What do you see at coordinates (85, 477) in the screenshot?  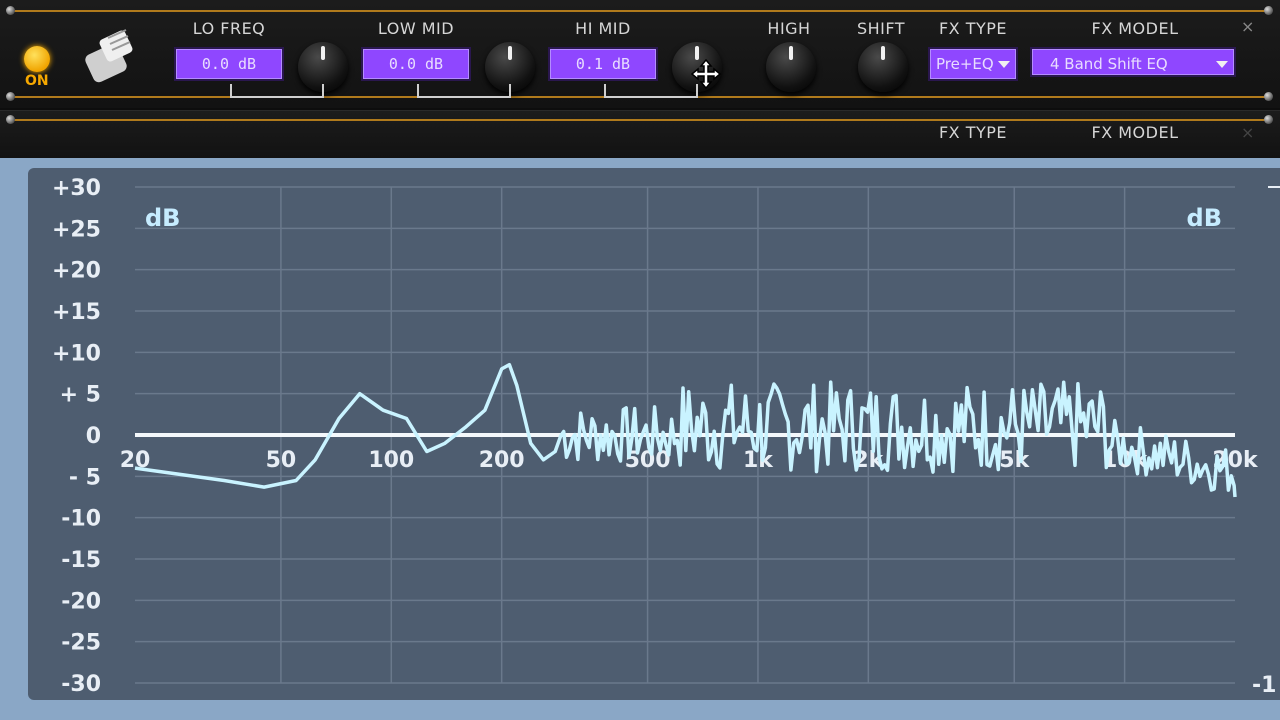 I see `y-axis-tick-label: - 5` at bounding box center [85, 477].